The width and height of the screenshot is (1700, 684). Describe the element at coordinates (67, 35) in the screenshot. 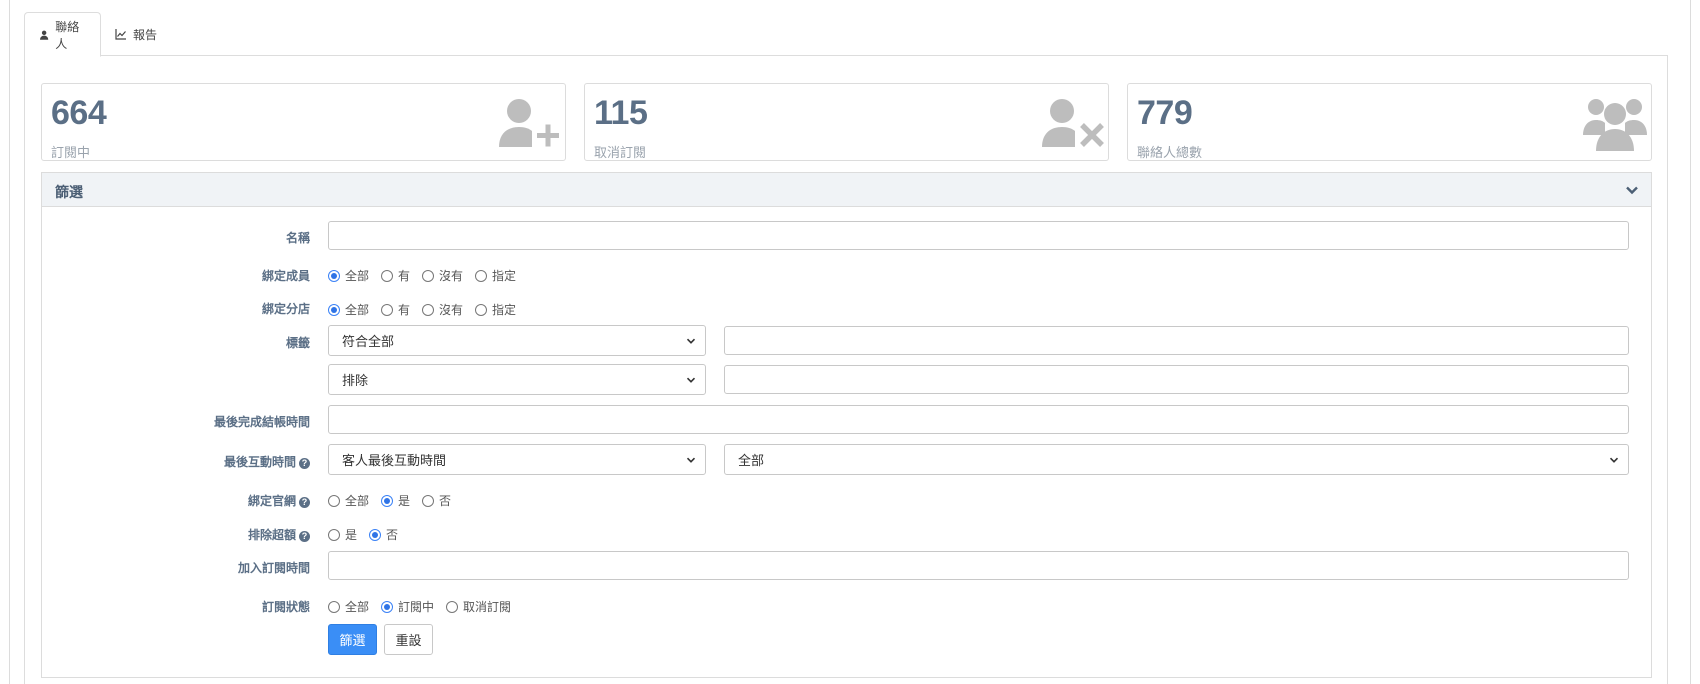

I see `tab-label: 聯絡人` at that location.